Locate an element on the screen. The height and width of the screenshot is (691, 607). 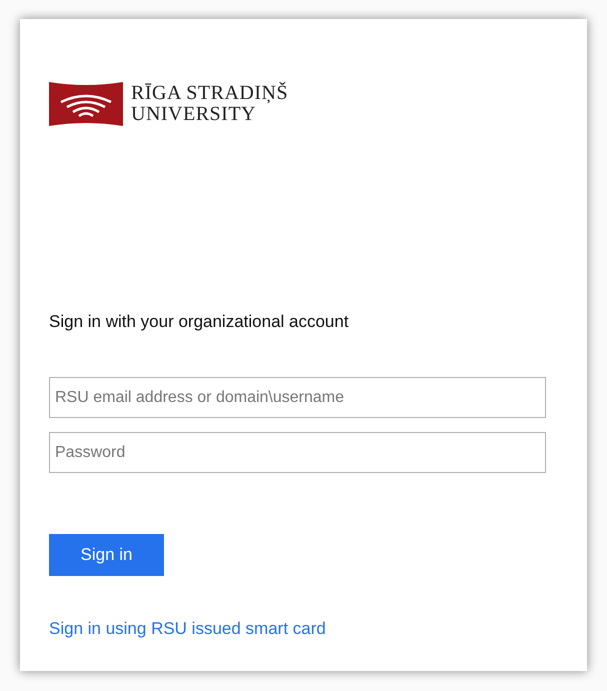
input-field: RSU email address or domain\username is located at coordinates (297, 397).